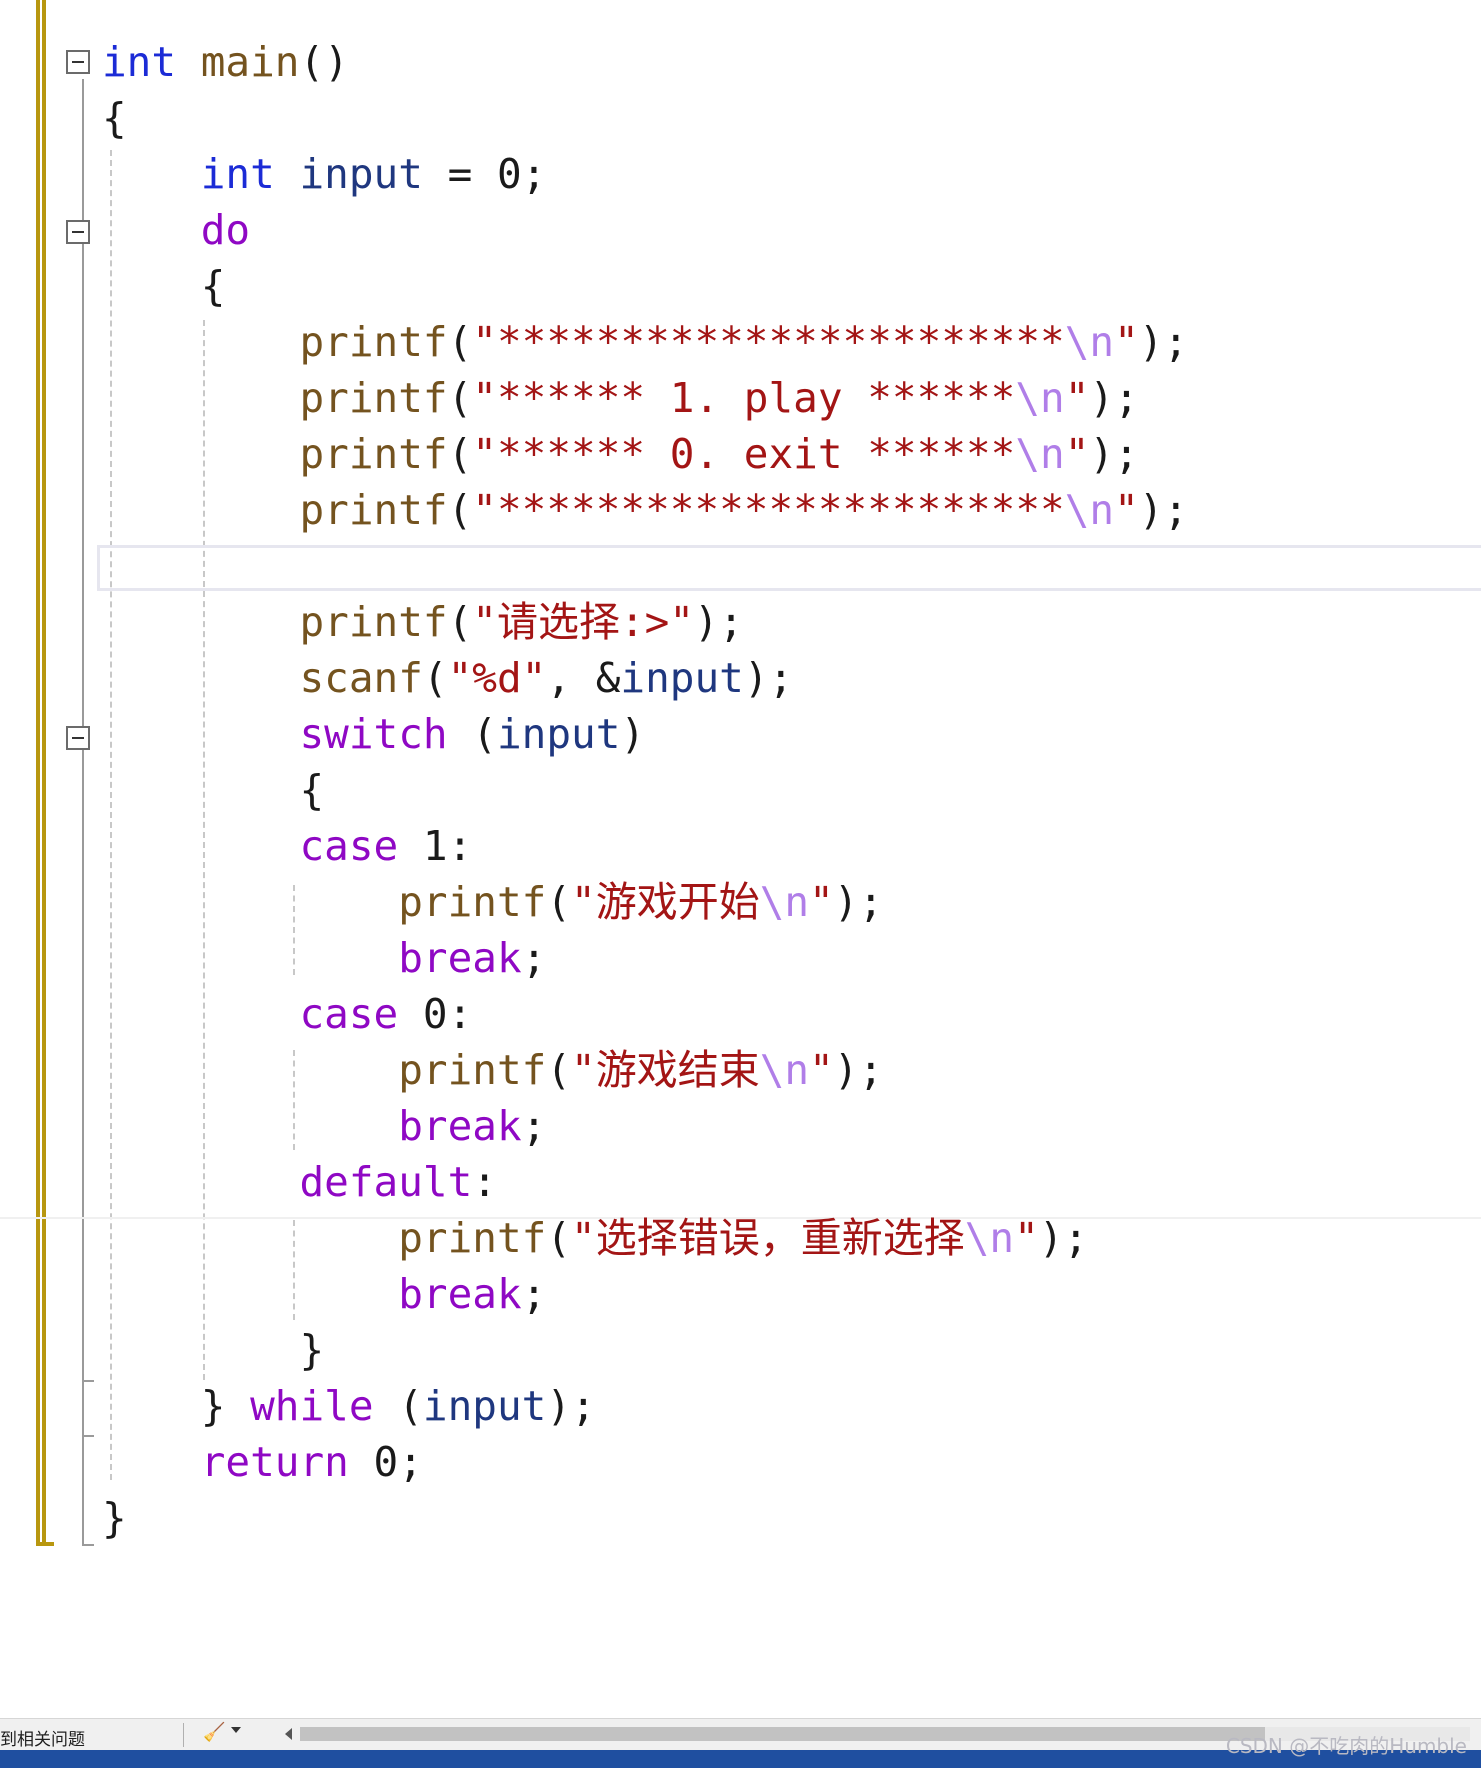  I want to click on outline-tick-main, so click(88, 1545).